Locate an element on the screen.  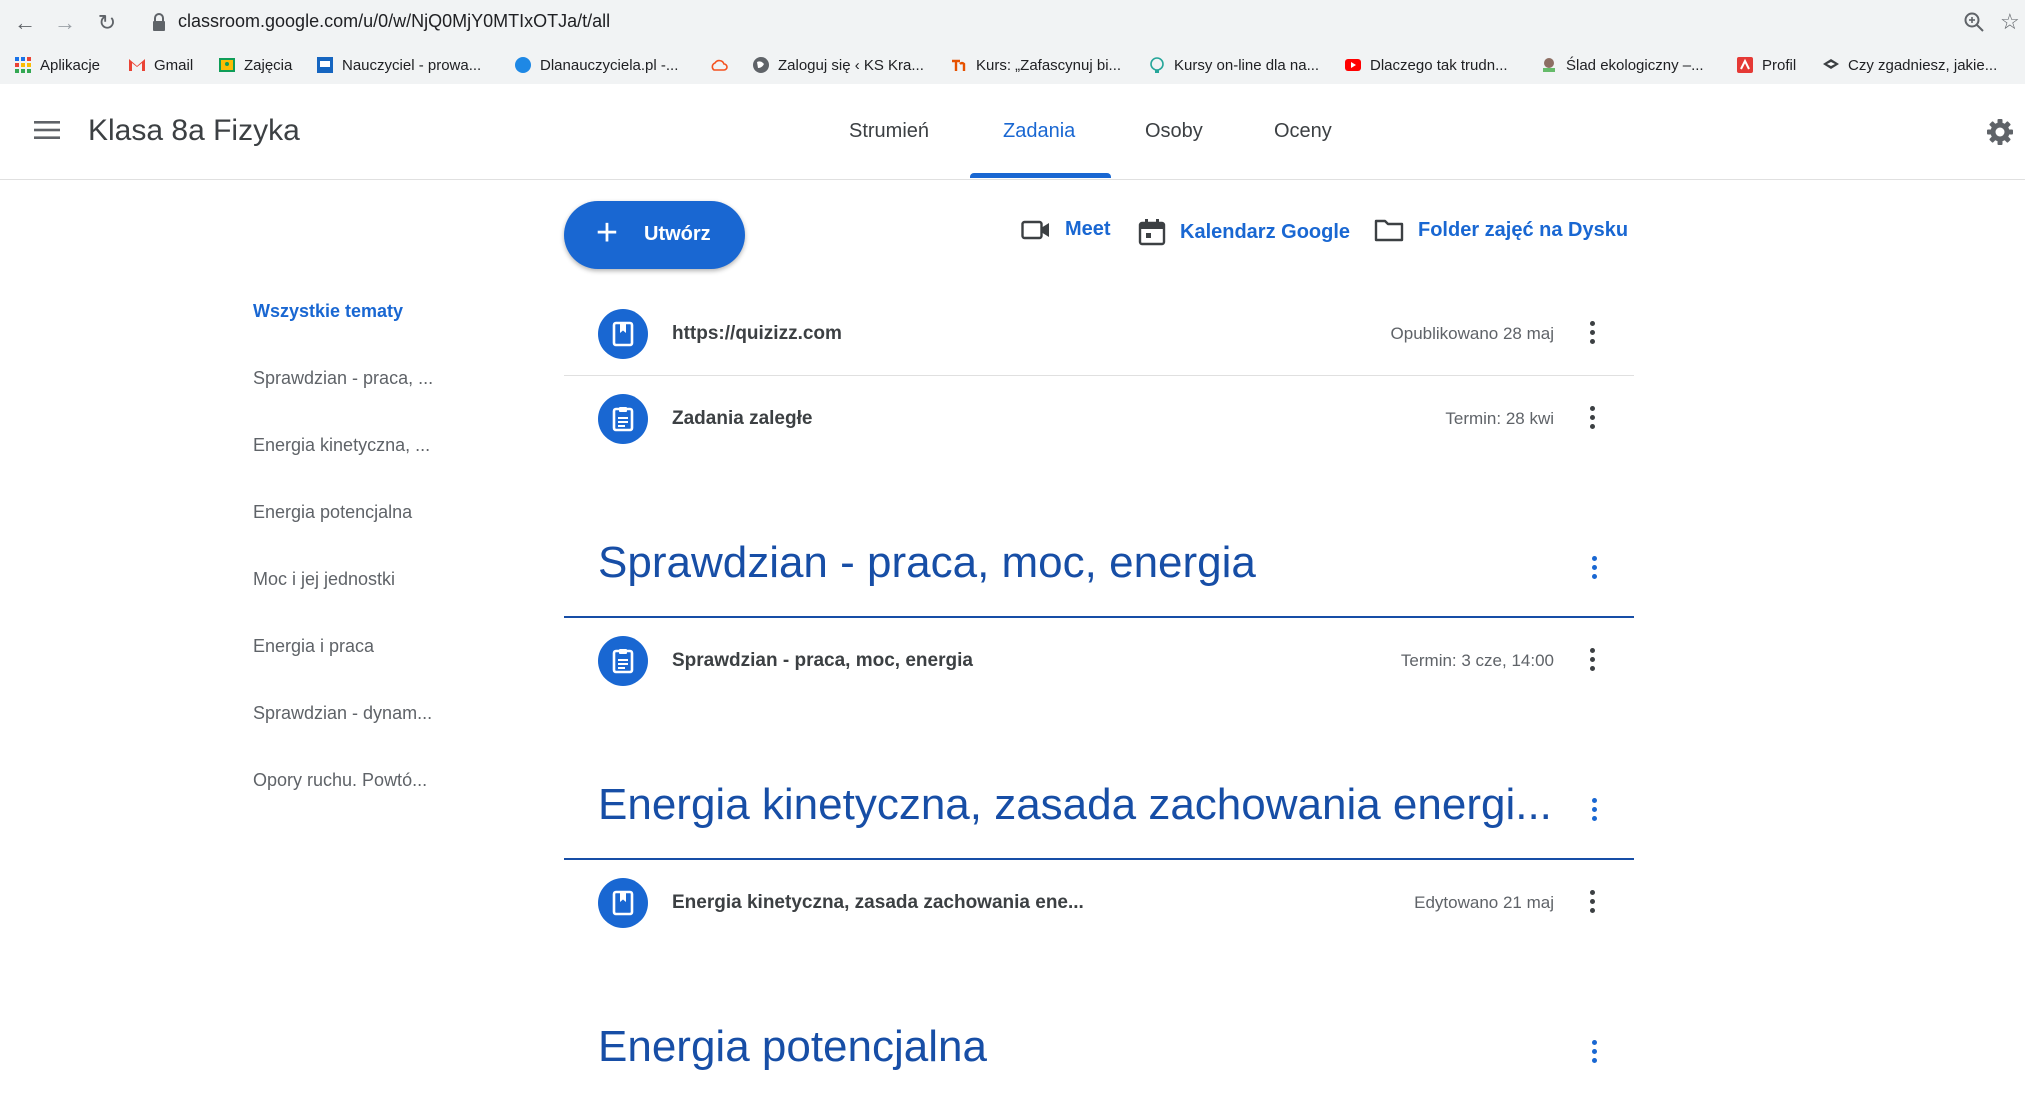
bookmark-label: Aplikacje is located at coordinates (70, 65).